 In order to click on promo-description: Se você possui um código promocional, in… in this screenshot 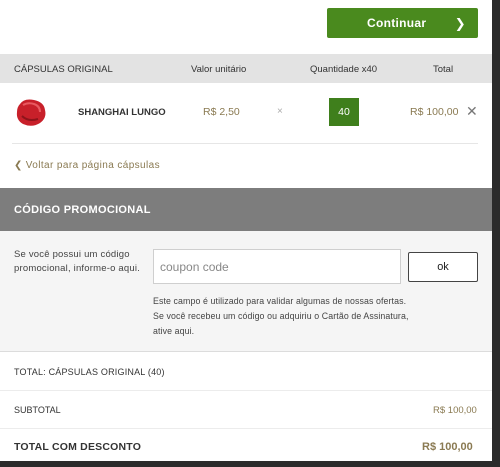, I will do `click(77, 261)`.